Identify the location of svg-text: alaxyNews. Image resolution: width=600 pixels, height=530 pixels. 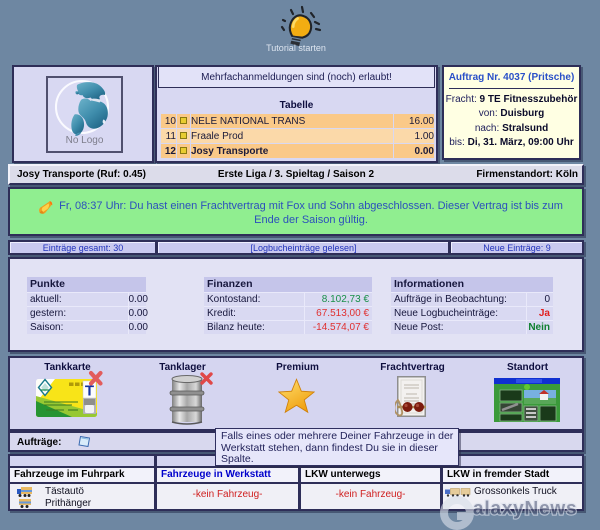
(525, 509).